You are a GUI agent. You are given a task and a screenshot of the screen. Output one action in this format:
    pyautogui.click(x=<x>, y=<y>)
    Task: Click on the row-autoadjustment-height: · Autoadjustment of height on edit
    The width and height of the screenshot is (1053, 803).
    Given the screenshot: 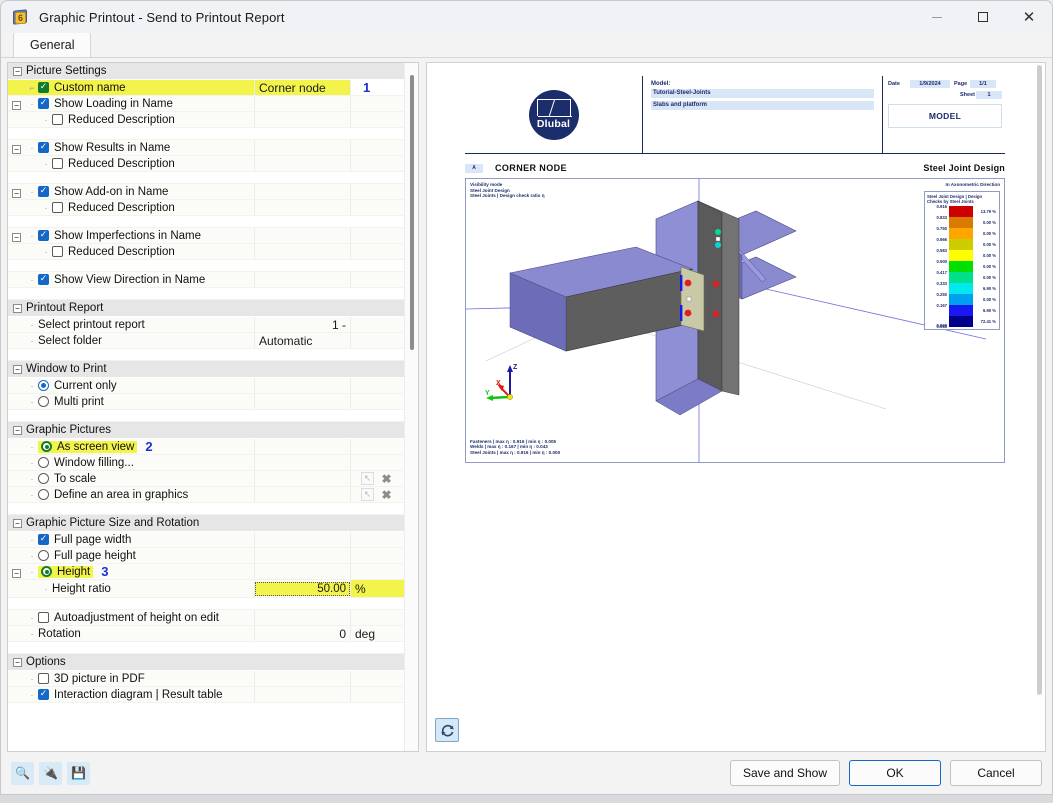 What is the action you would take?
    pyautogui.click(x=206, y=618)
    